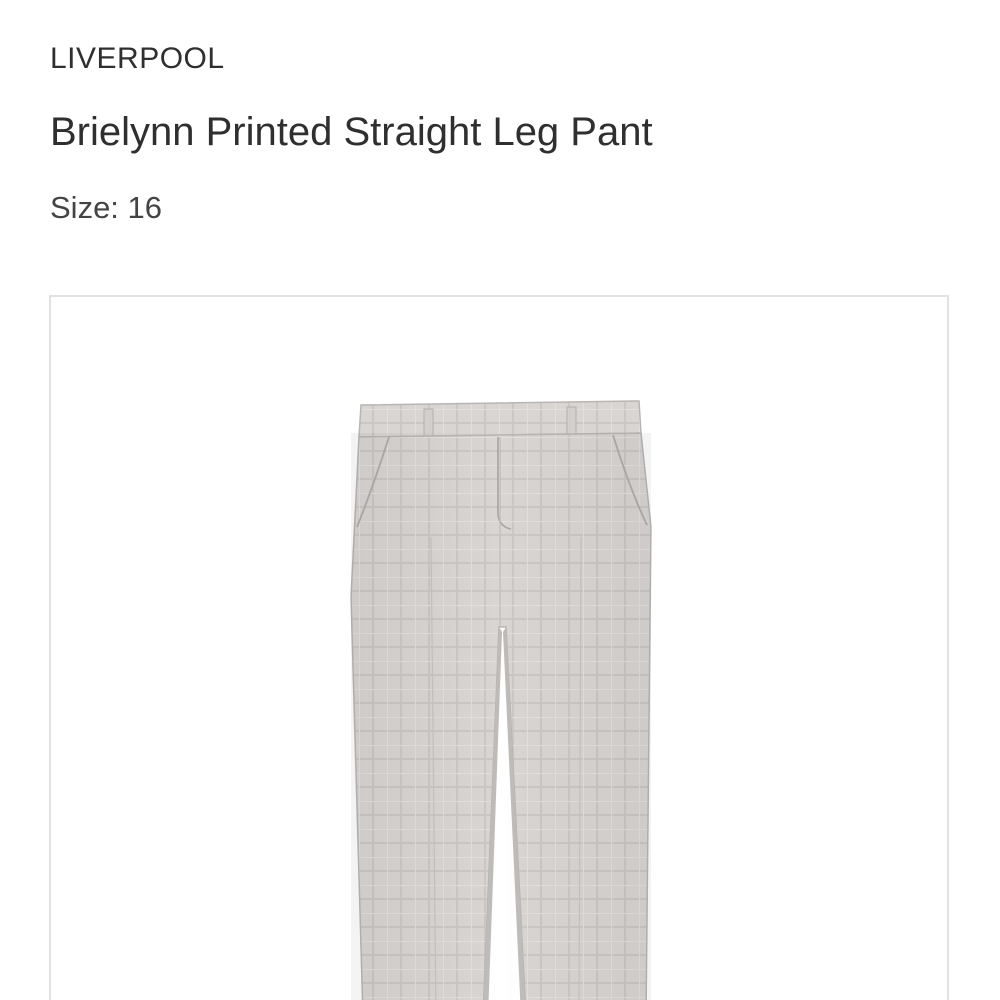 This screenshot has width=1000, height=1000. What do you see at coordinates (84, 207) in the screenshot?
I see `size-label: Size:` at bounding box center [84, 207].